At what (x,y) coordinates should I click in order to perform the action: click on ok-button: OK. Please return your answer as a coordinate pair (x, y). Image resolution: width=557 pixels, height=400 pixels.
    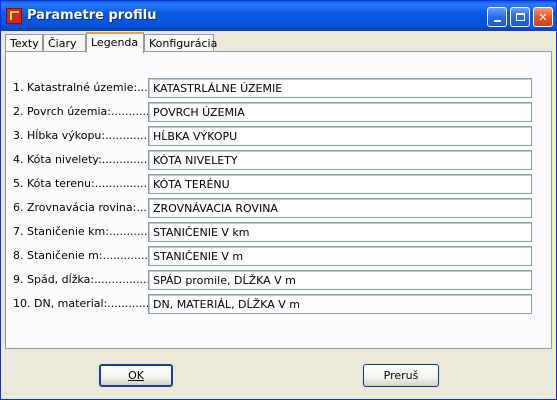
    Looking at the image, I should click on (136, 375).